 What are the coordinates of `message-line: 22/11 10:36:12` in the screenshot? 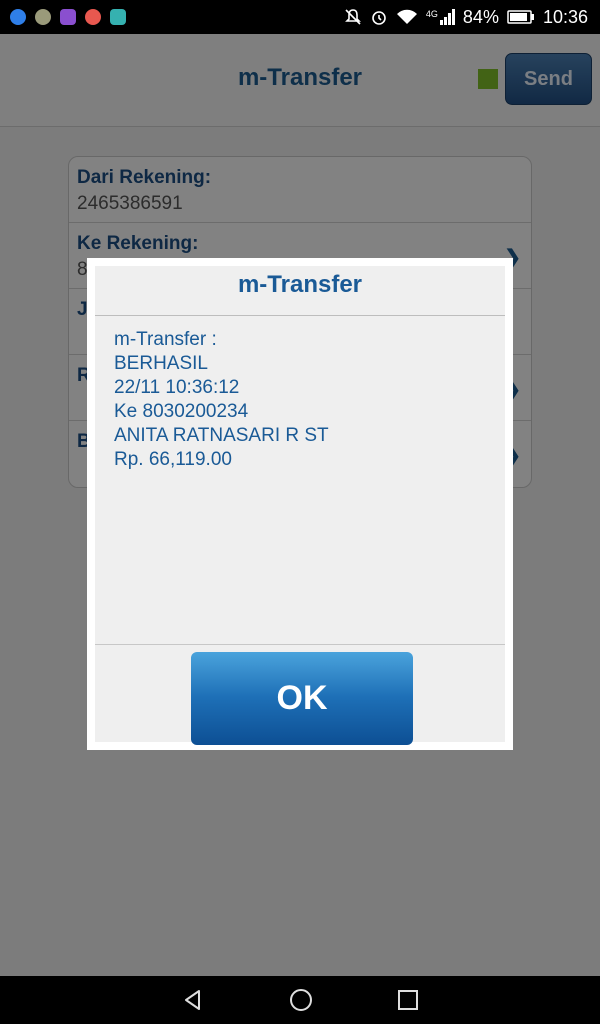 It's located at (177, 387).